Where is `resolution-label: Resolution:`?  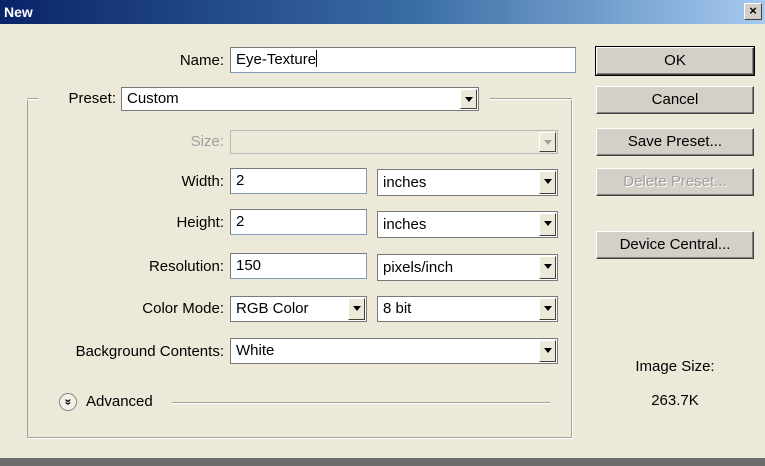
resolution-label: Resolution: is located at coordinates (186, 266).